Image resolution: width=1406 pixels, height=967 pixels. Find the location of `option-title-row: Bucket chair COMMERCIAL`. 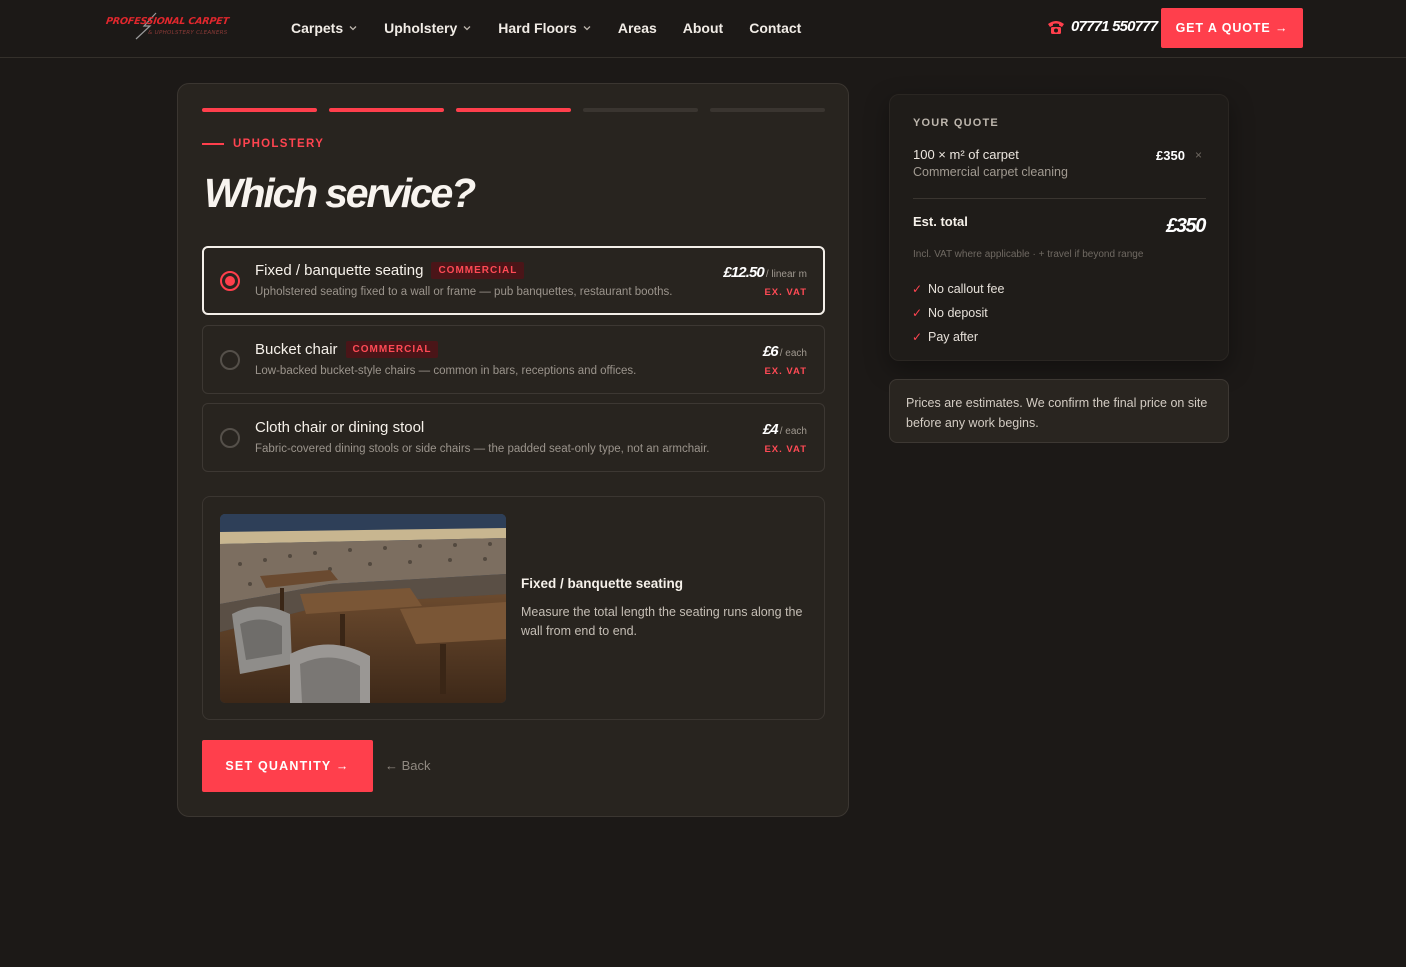

option-title-row: Bucket chair COMMERCIAL is located at coordinates (347, 349).